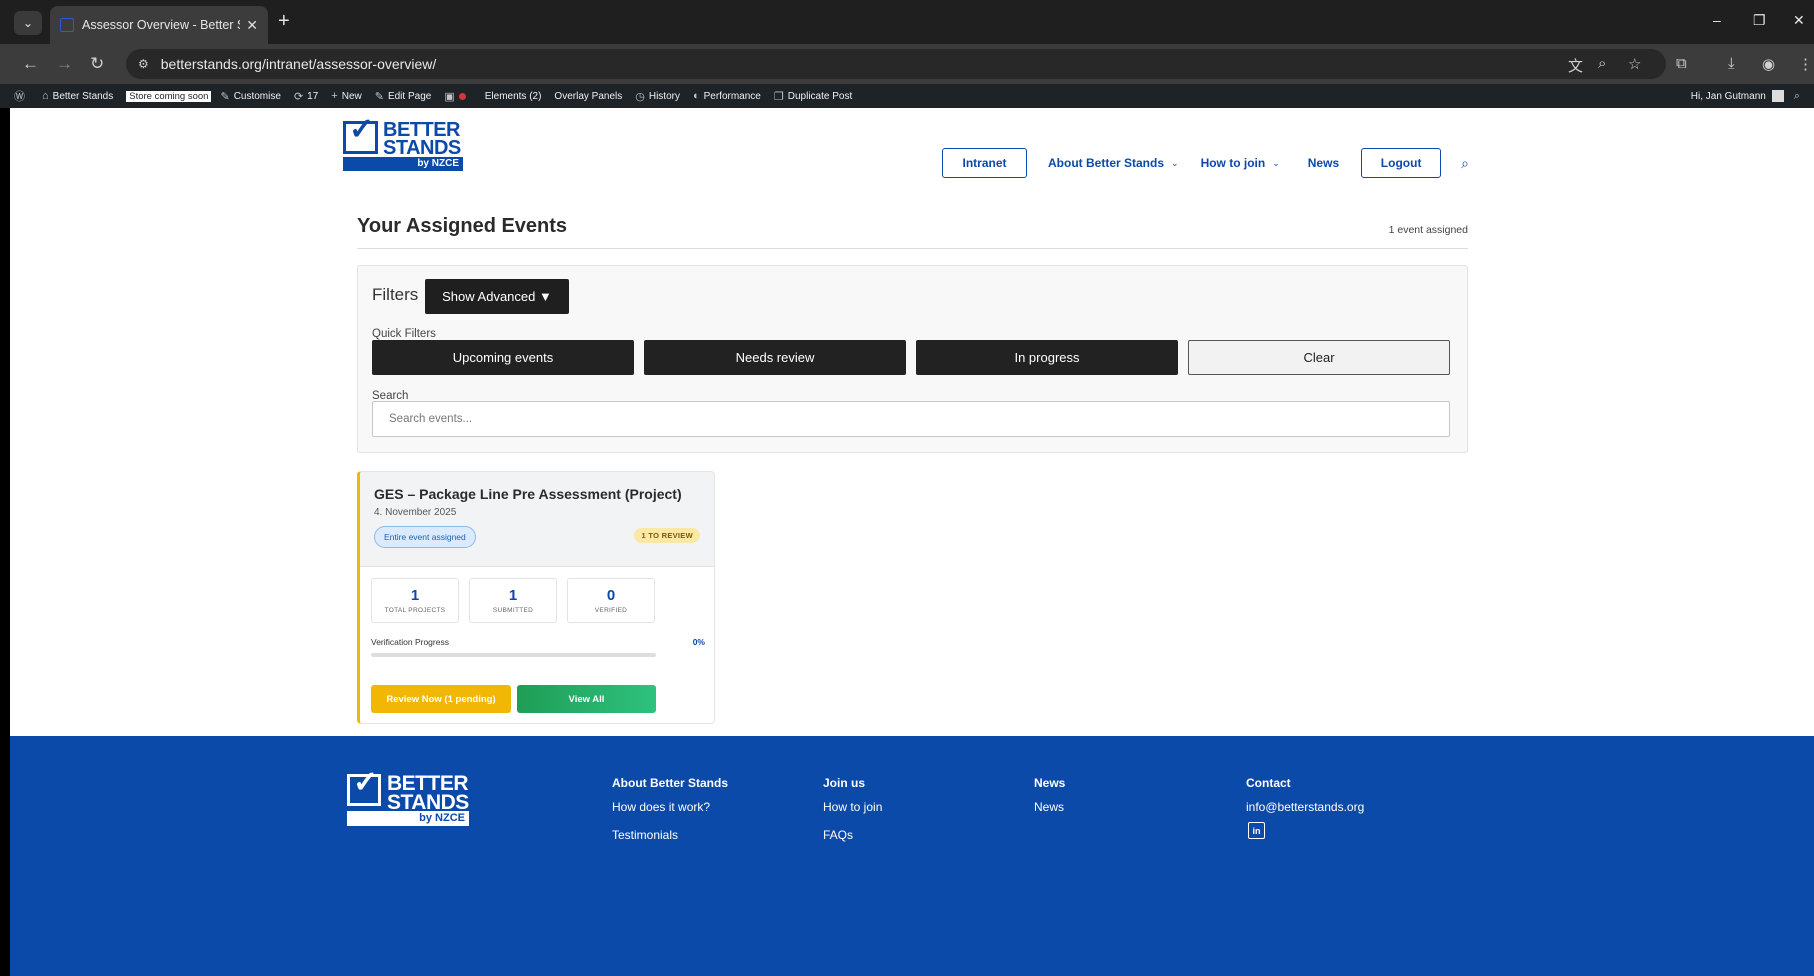  What do you see at coordinates (346, 96) in the screenshot?
I see `wp-new: + New` at bounding box center [346, 96].